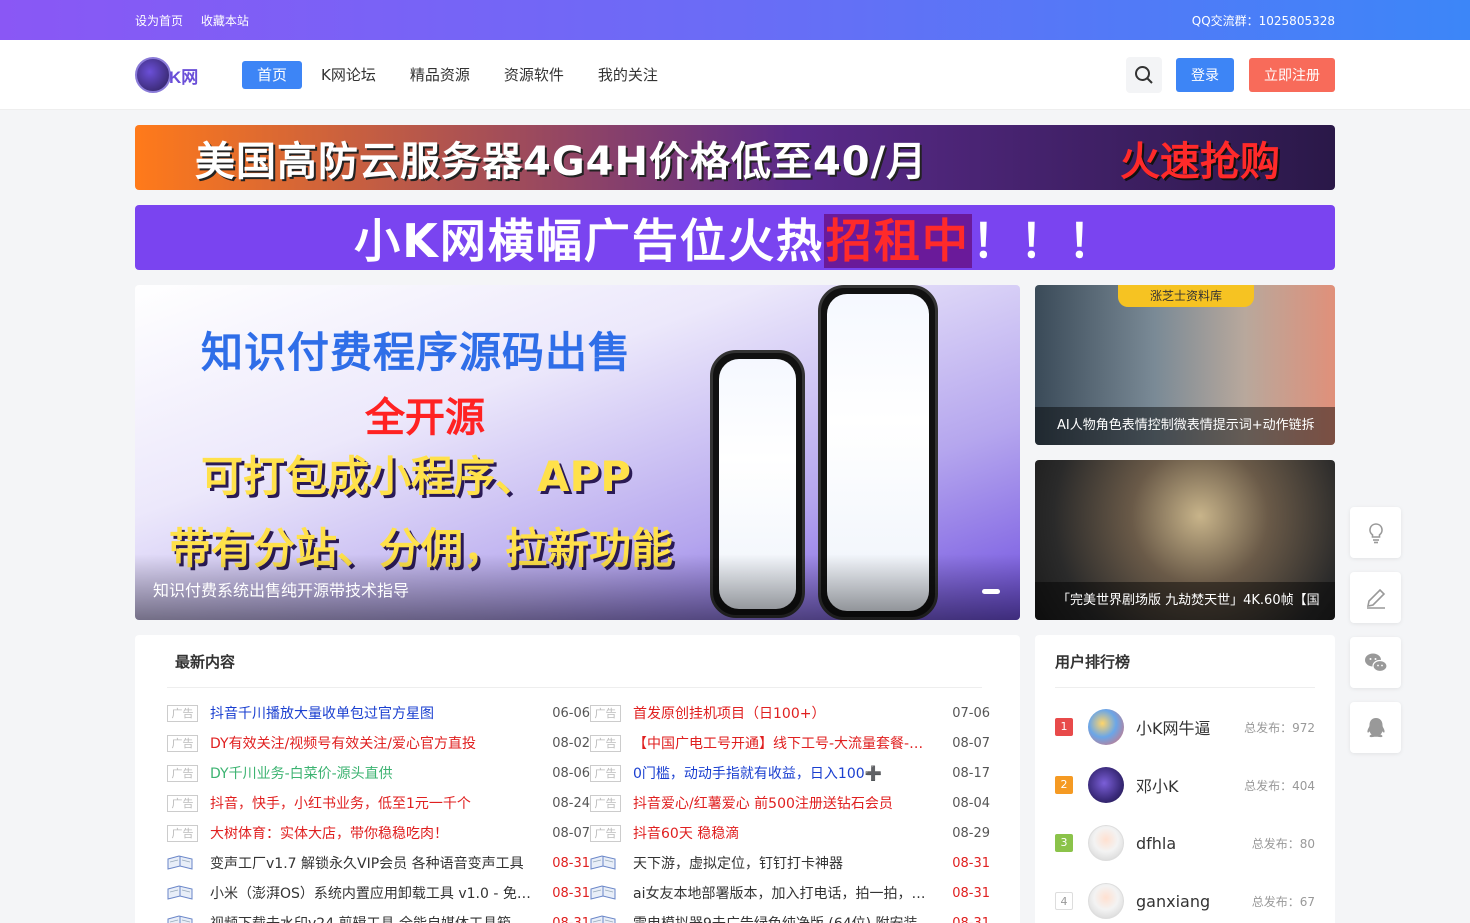 Image resolution: width=1470 pixels, height=923 pixels. Describe the element at coordinates (372, 863) in the screenshot. I see `item-title: 变声工厂v1.7 解锁永久VIP会员 各种语音变声工具` at that location.